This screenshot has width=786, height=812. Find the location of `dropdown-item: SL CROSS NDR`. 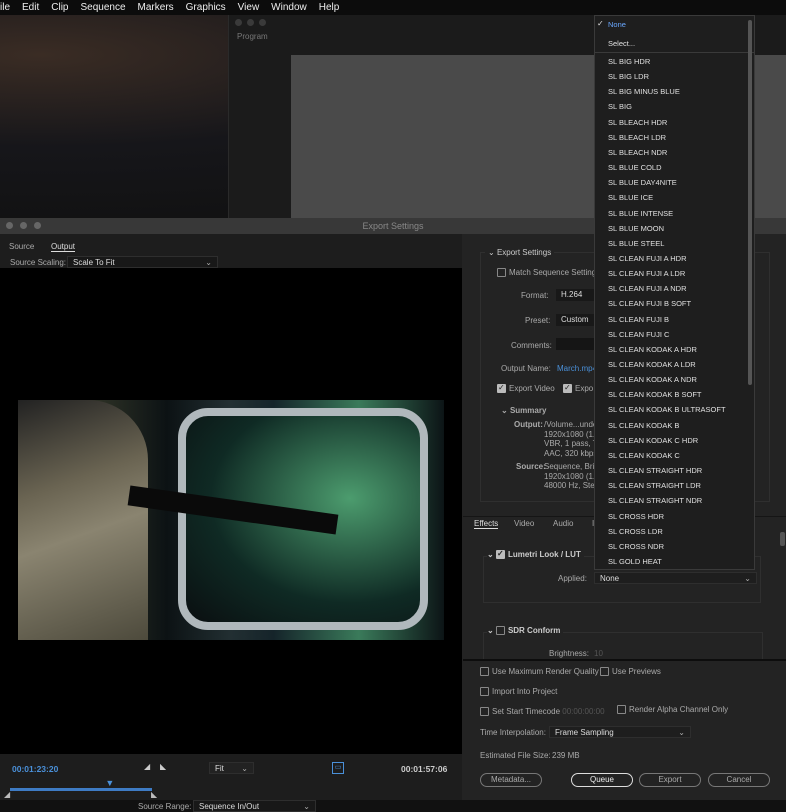

dropdown-item: SL CROSS NDR is located at coordinates (636, 546).